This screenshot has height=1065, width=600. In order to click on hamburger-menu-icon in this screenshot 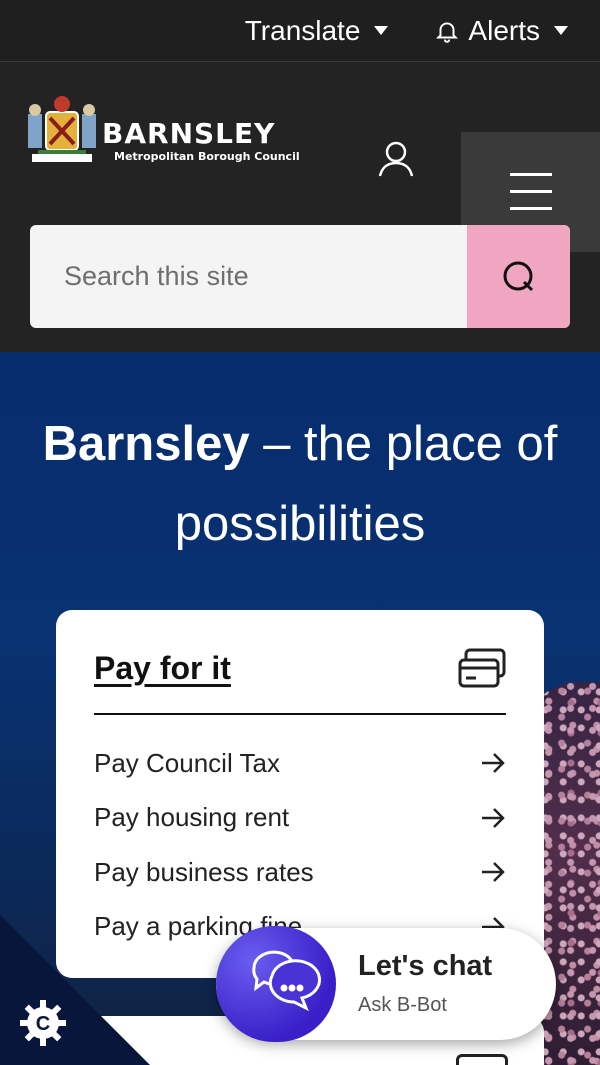, I will do `click(531, 174)`.